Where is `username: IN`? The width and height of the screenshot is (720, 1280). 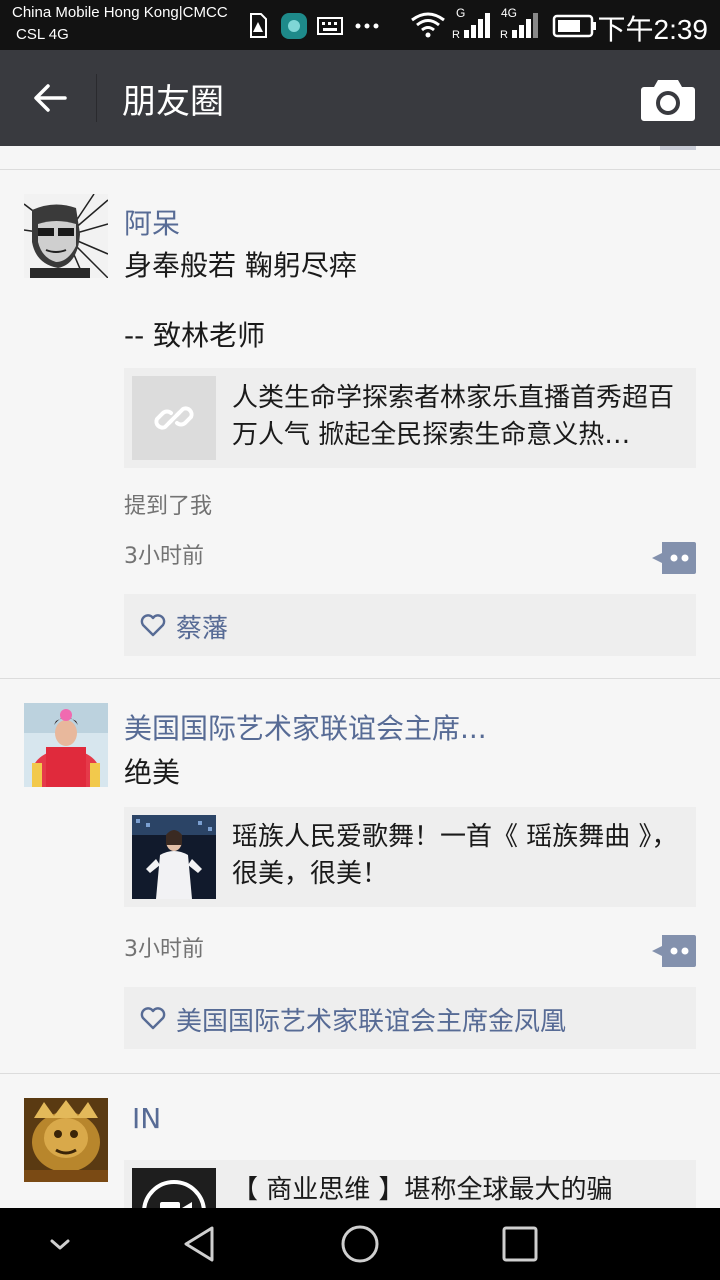 username: IN is located at coordinates (146, 1118).